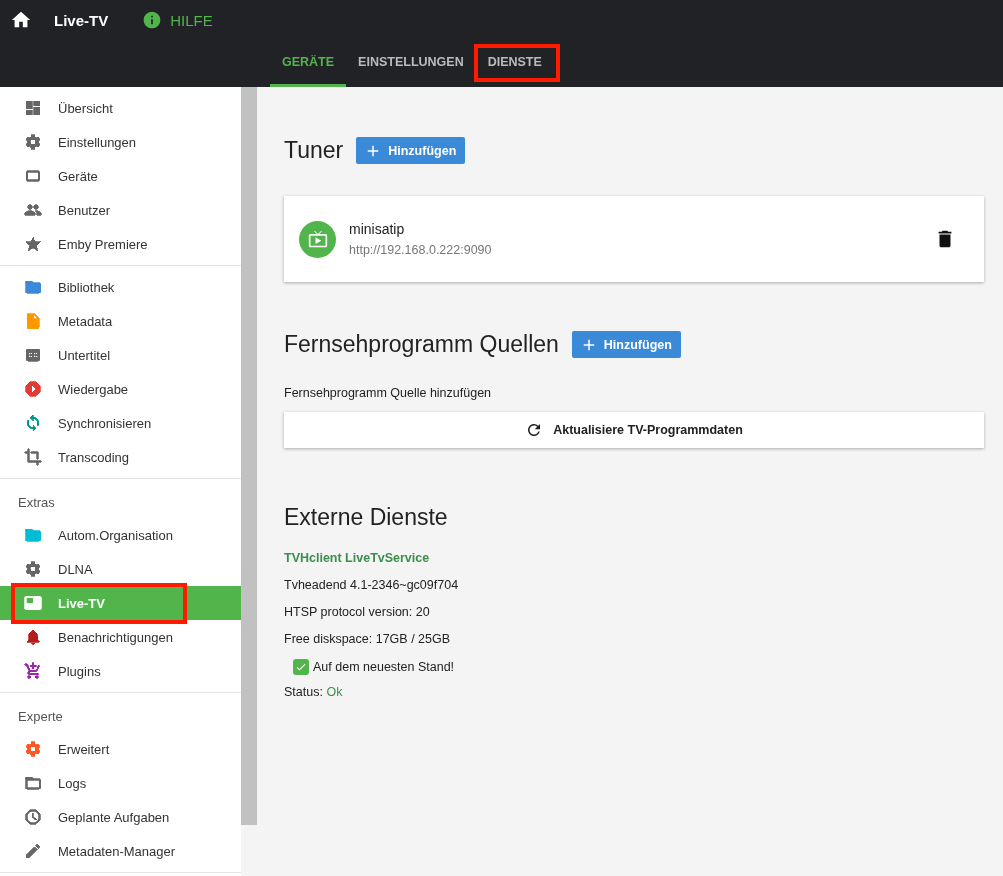 This screenshot has width=1003, height=876. What do you see at coordinates (120, 569) in the screenshot?
I see `sidebar-item: DLNA` at bounding box center [120, 569].